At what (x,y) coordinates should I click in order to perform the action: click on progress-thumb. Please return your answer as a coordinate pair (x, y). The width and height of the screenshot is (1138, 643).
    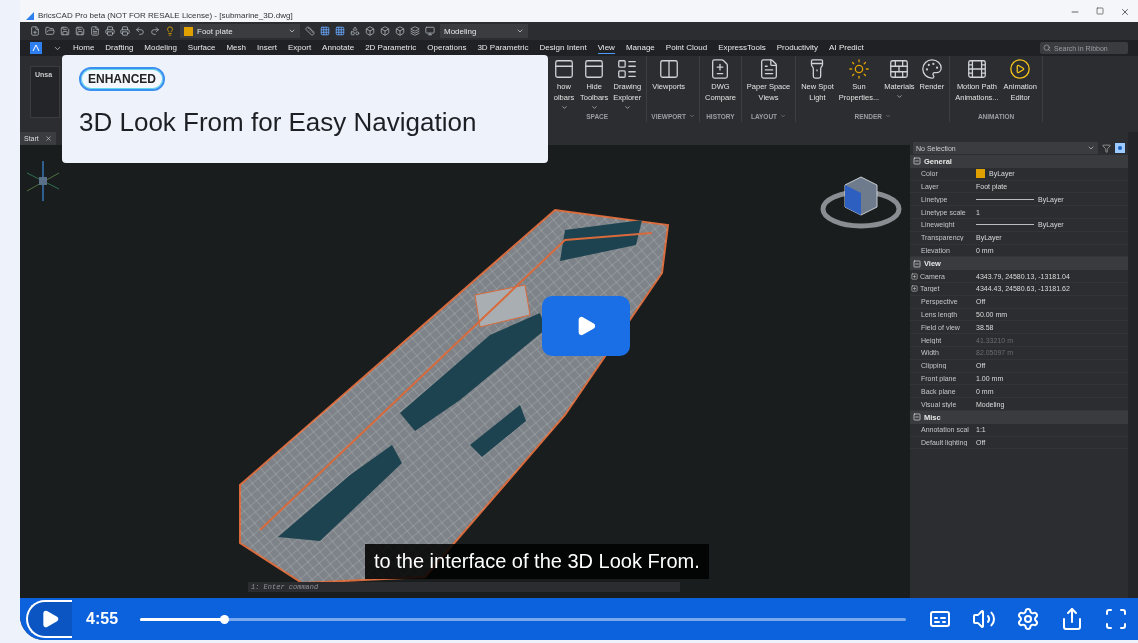
    Looking at the image, I should click on (225, 619).